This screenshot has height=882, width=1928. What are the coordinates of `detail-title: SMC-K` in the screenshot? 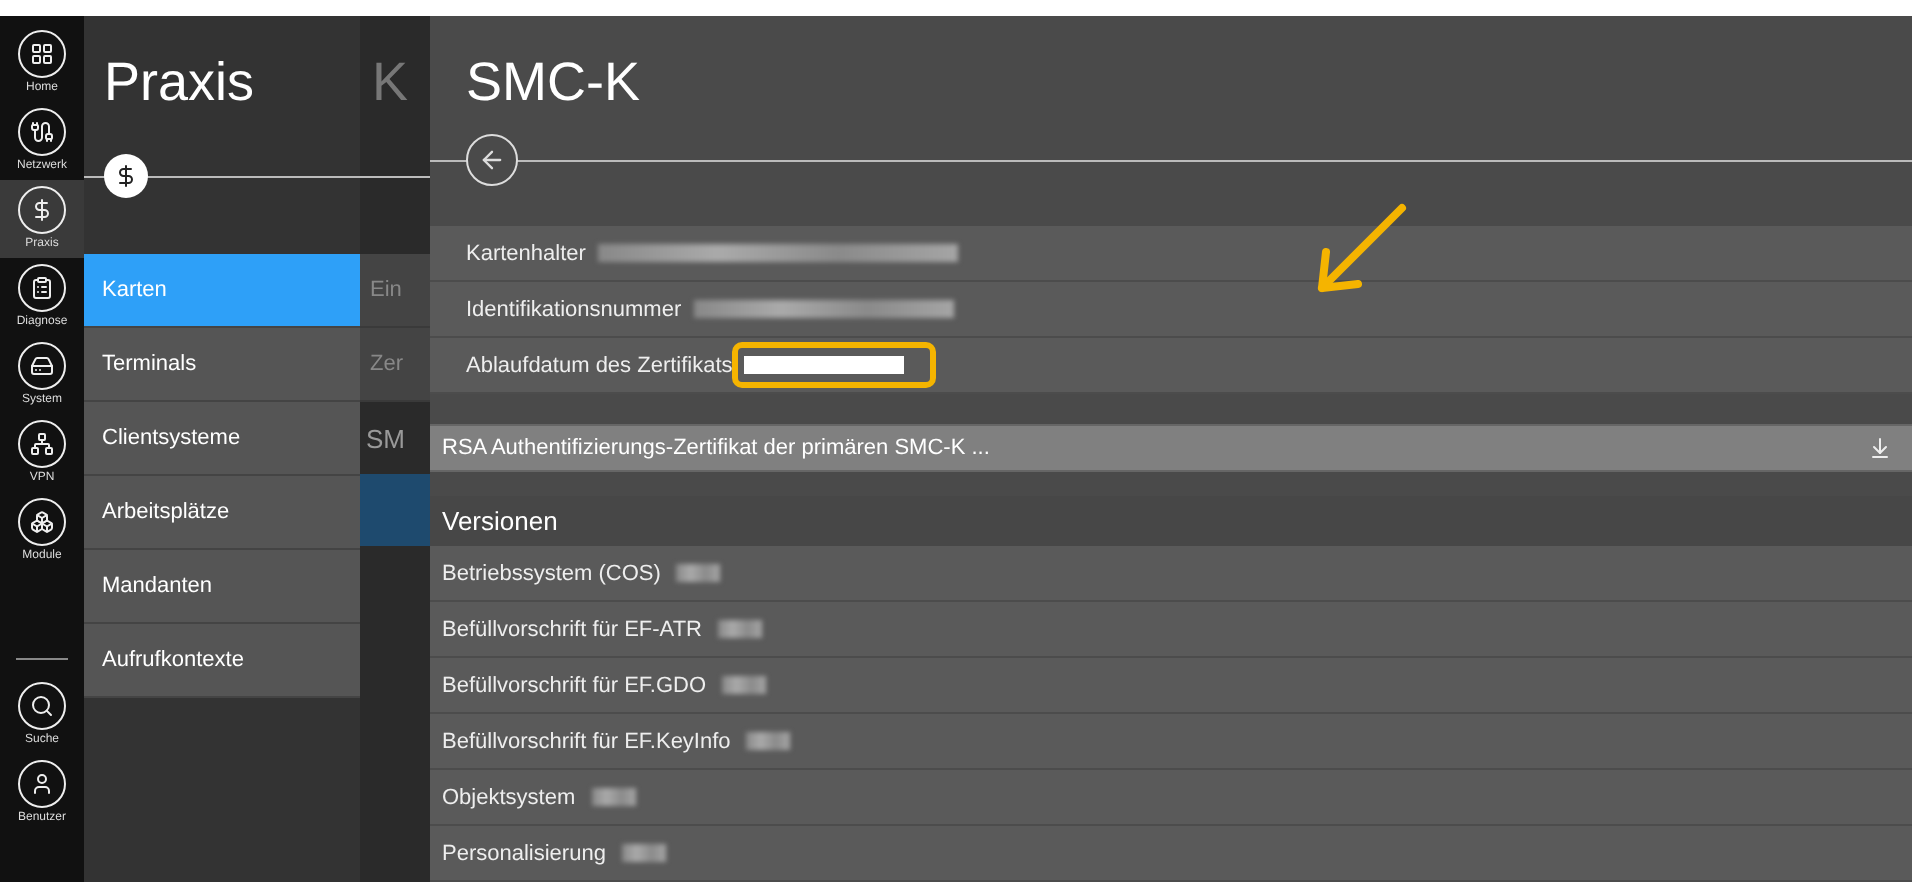 It's located at (553, 82).